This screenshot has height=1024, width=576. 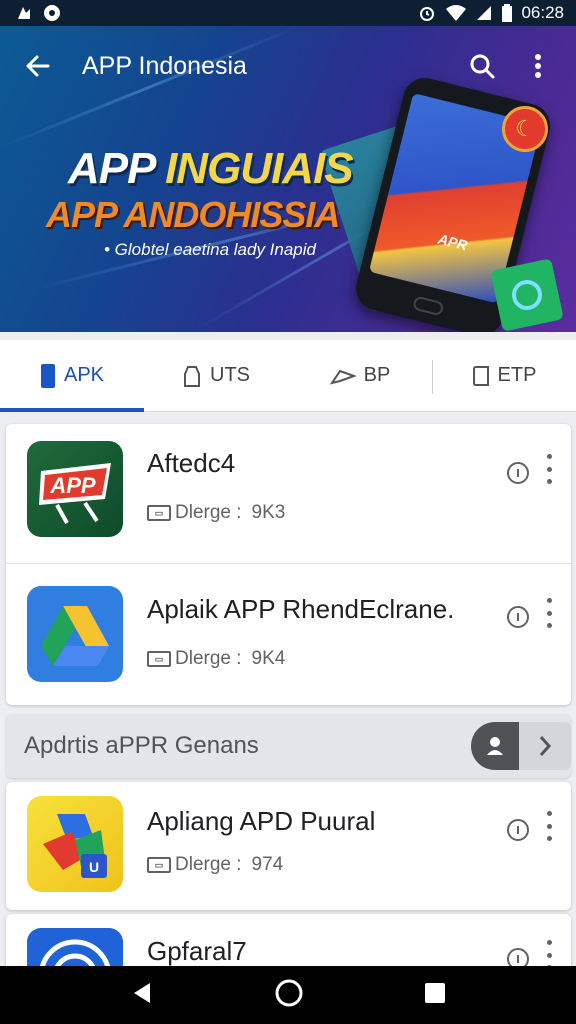 I want to click on overflow-menu-button, so click(x=538, y=66).